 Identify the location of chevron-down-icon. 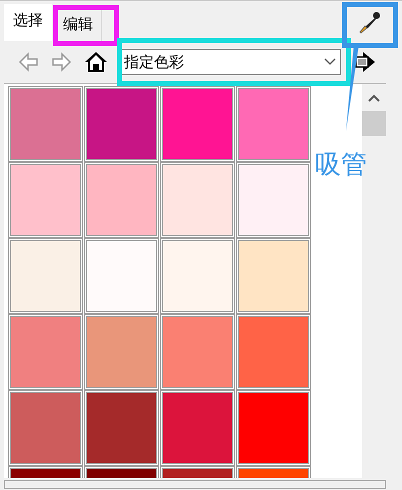
(330, 62).